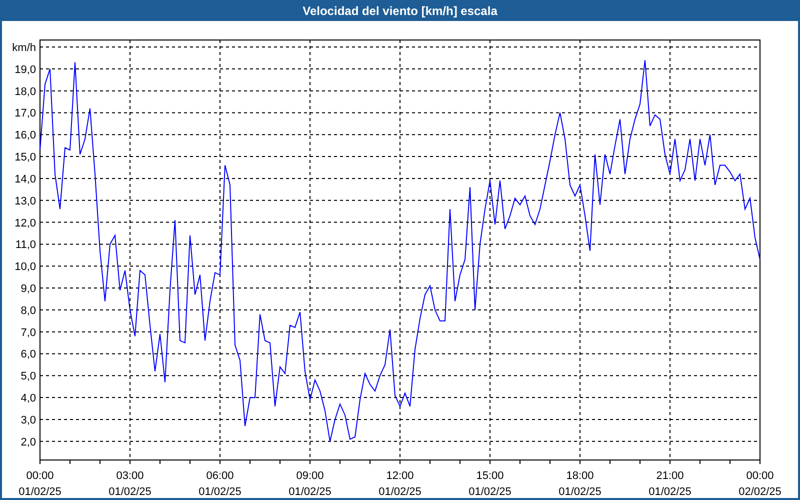 This screenshot has width=800, height=500. What do you see at coordinates (25, 158) in the screenshot?
I see `axis-tick-label: 15,0` at bounding box center [25, 158].